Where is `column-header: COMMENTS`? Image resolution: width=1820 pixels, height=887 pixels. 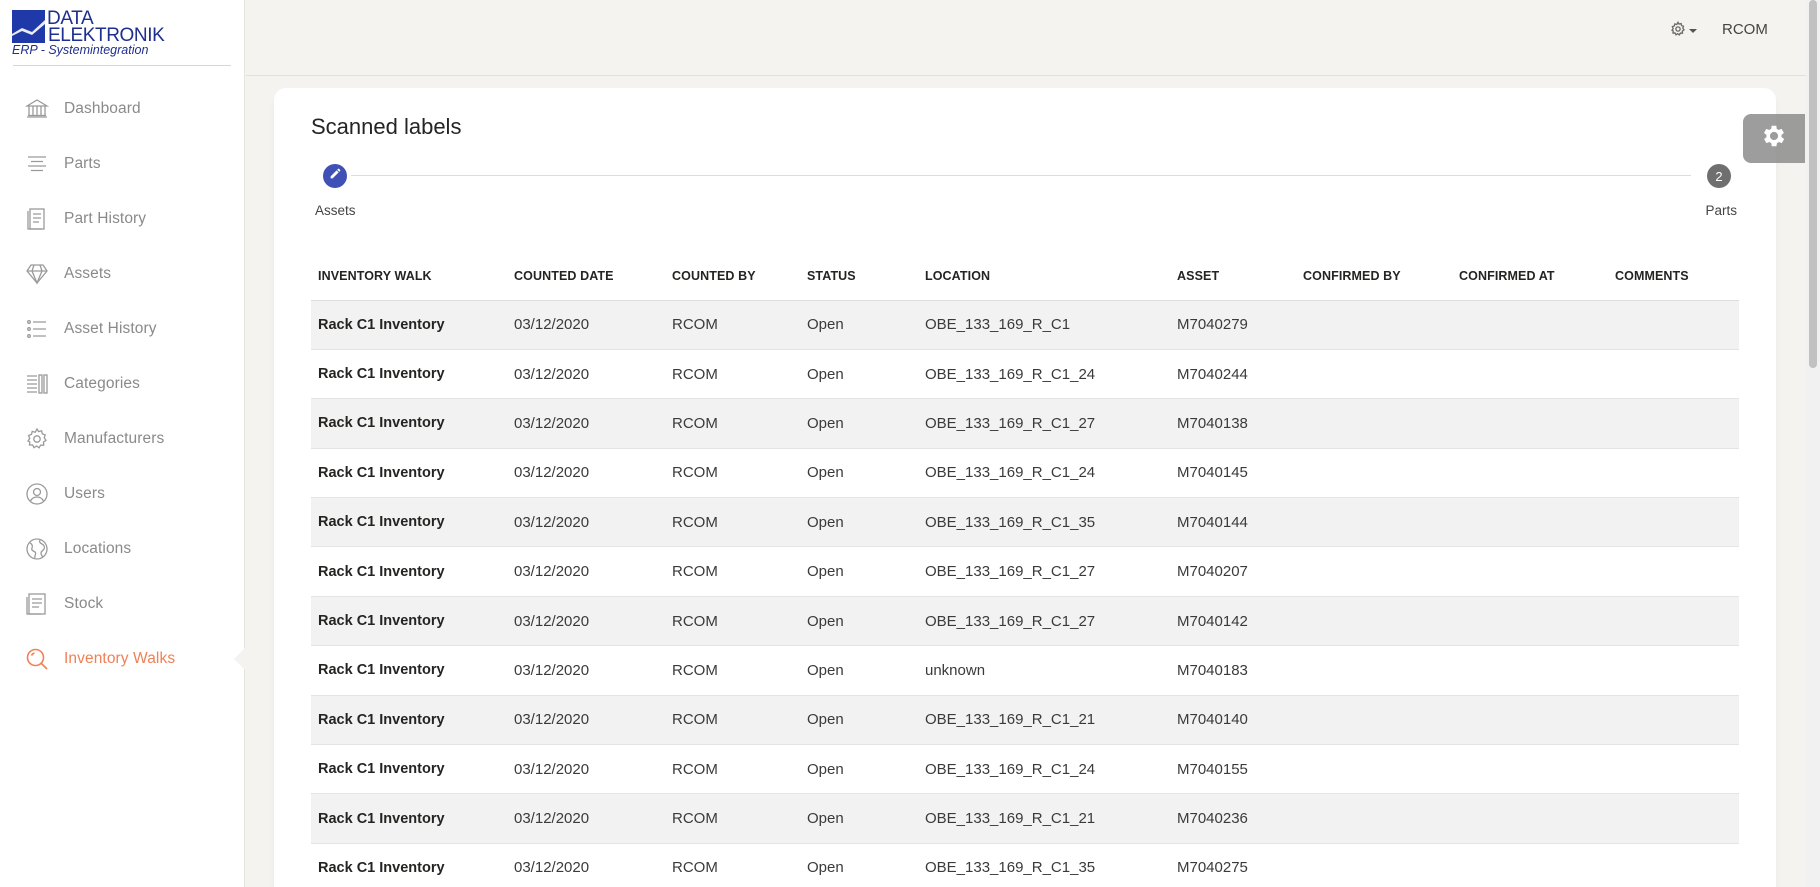 column-header: COMMENTS is located at coordinates (1673, 276).